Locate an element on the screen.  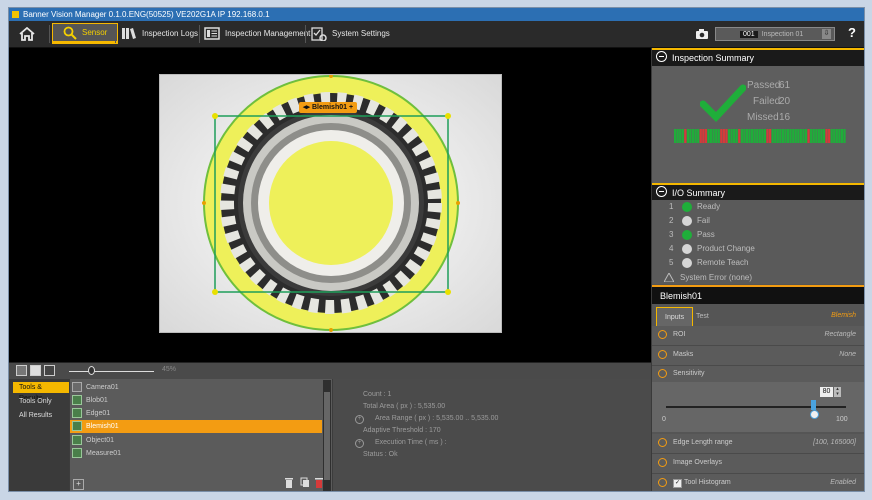
view-mode-split-icon is located at coordinates (21, 370).